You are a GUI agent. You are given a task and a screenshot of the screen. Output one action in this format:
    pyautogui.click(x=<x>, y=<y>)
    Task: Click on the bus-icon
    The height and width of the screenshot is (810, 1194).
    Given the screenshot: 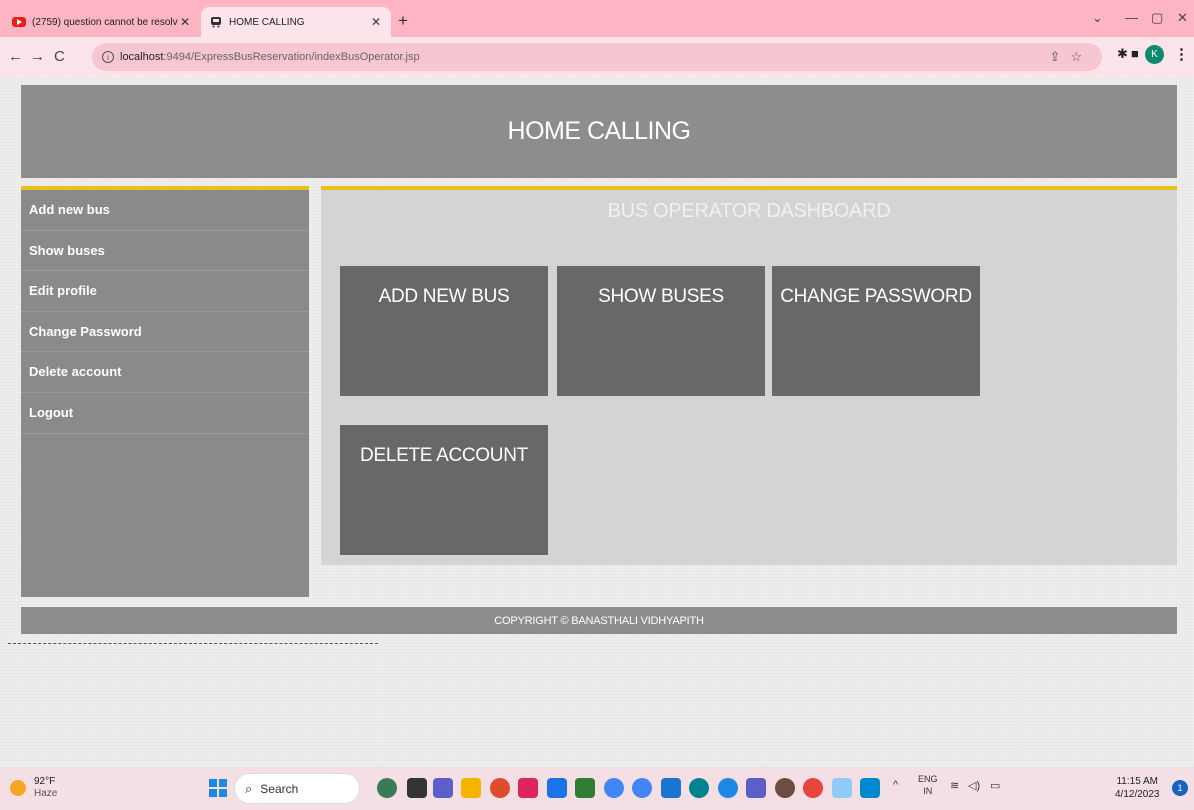 What is the action you would take?
    pyautogui.click(x=216, y=22)
    